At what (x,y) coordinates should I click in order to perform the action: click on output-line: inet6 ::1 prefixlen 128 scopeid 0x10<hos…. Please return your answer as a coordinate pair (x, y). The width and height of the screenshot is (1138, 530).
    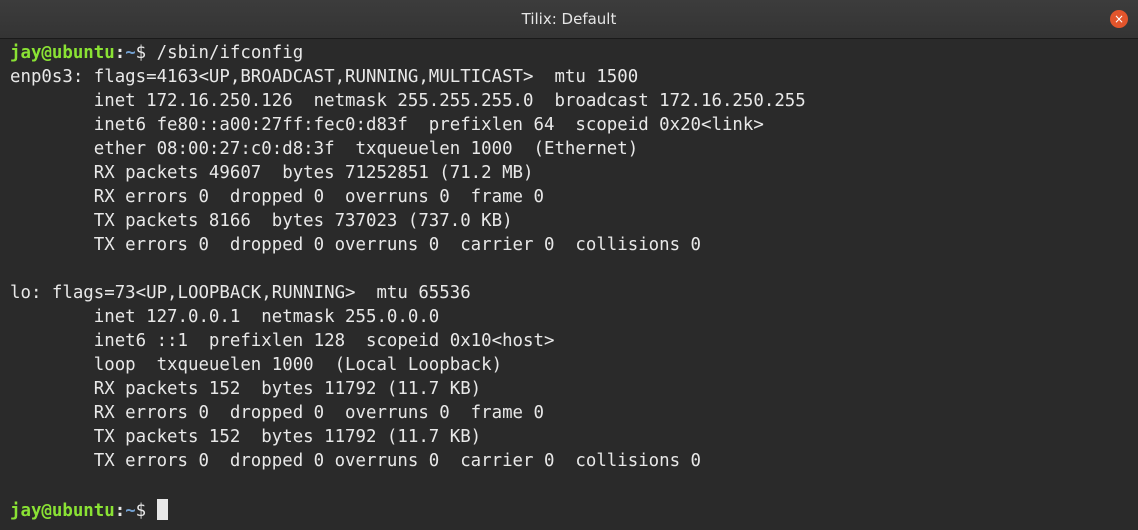
    Looking at the image, I should click on (282, 341).